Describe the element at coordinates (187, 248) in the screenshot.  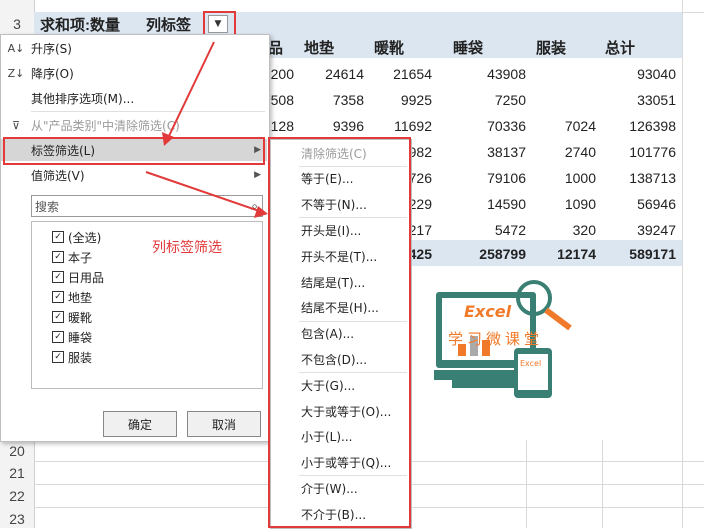
I see `annotation-label: 列标签筛选` at that location.